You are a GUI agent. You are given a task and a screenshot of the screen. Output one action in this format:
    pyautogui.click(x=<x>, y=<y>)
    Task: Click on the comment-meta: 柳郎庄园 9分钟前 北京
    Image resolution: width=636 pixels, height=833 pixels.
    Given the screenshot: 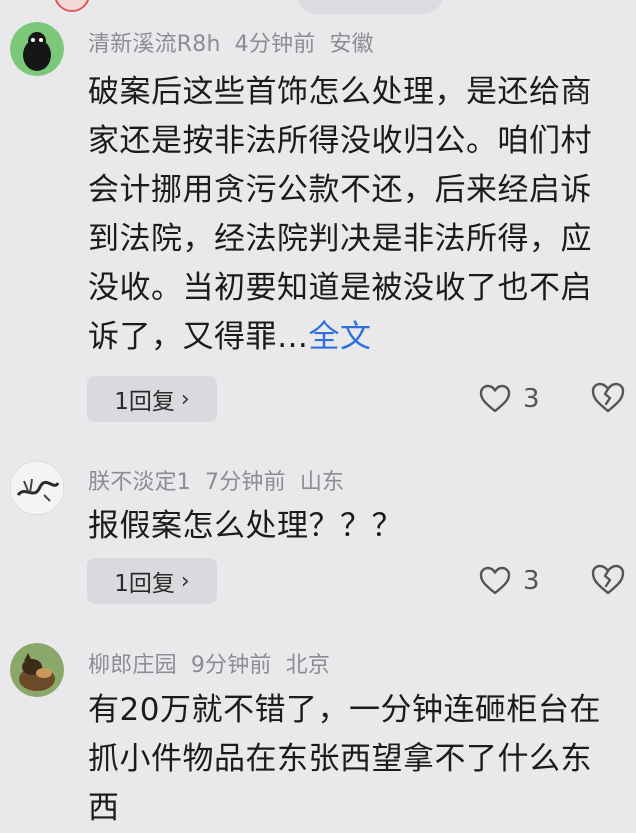 What is the action you would take?
    pyautogui.click(x=216, y=663)
    